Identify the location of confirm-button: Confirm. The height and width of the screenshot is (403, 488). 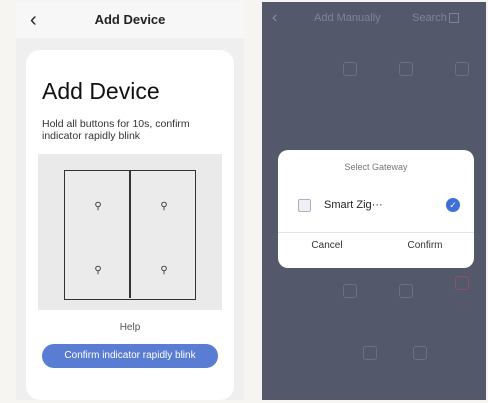
(425, 245).